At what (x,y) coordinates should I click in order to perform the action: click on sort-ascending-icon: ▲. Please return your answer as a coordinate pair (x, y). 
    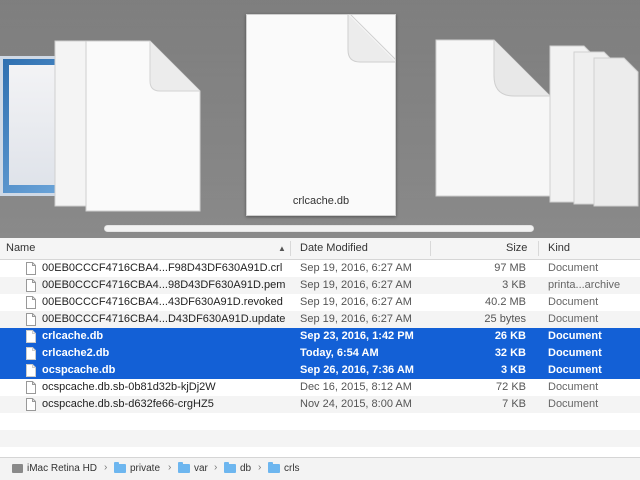
    Looking at the image, I should click on (282, 248).